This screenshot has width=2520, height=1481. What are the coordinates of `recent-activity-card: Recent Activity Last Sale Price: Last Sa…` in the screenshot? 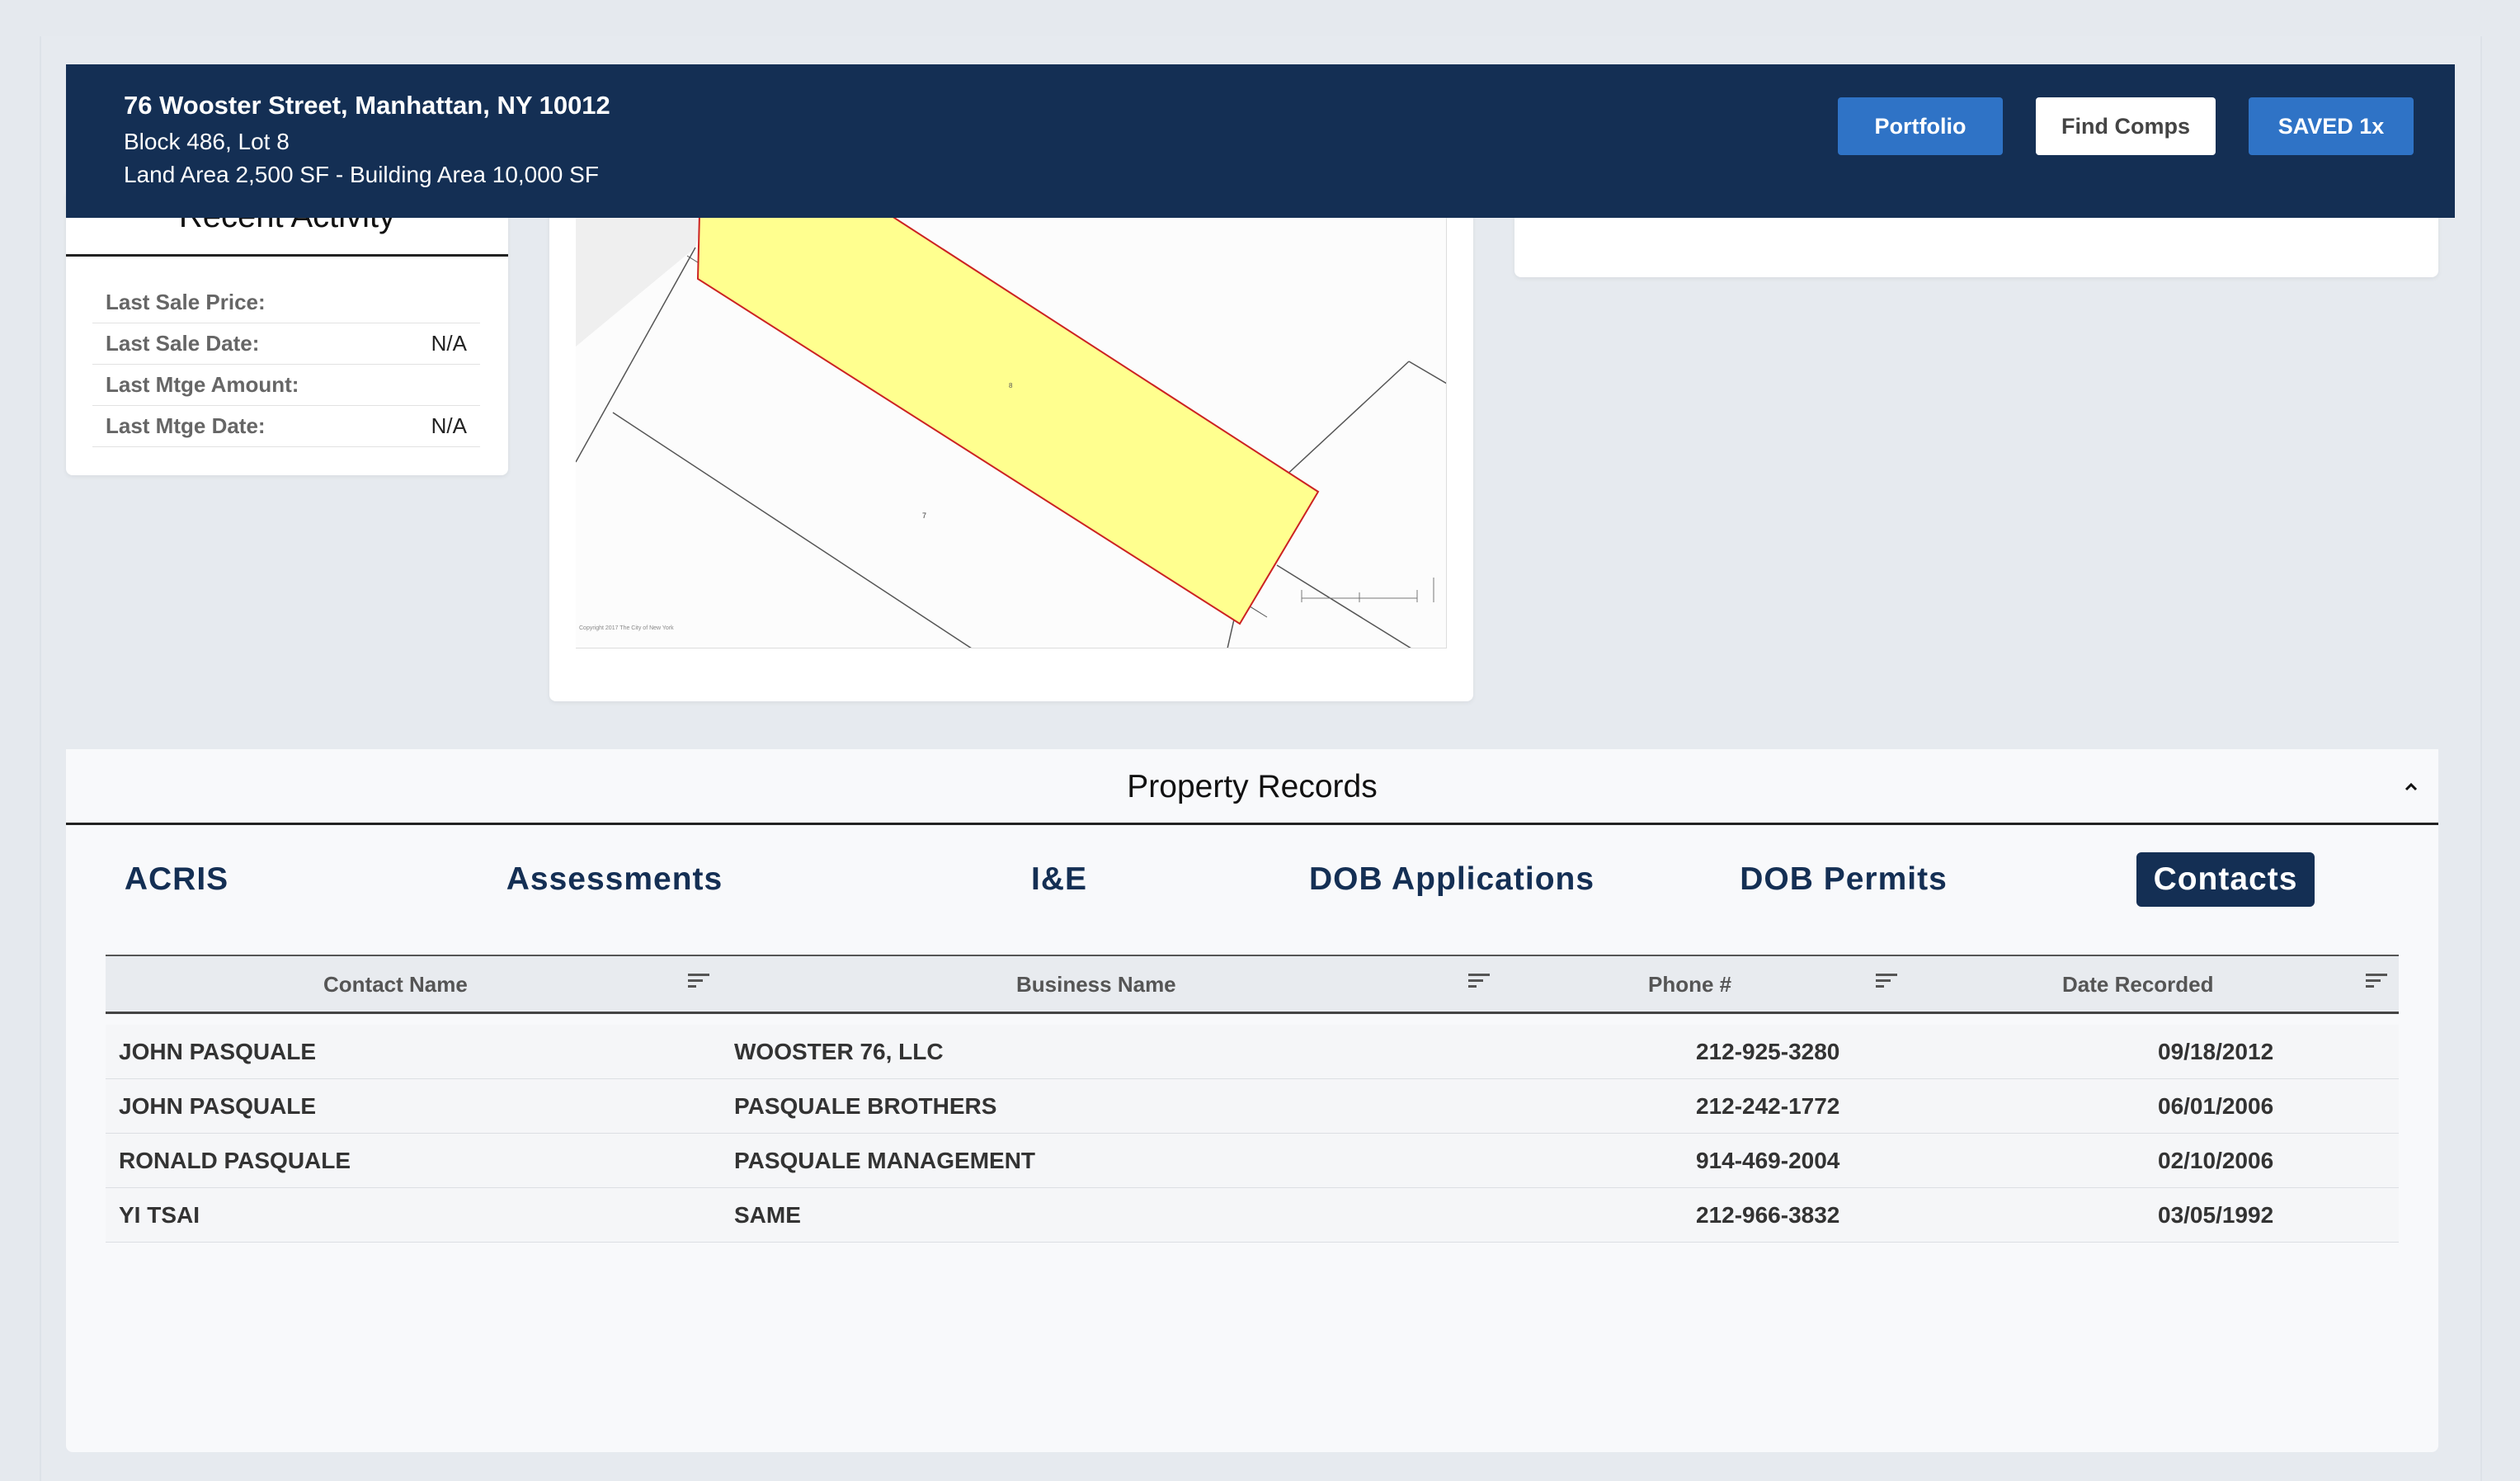 It's located at (287, 332).